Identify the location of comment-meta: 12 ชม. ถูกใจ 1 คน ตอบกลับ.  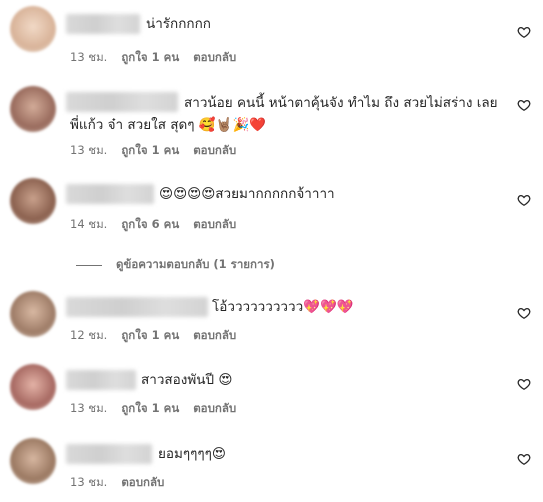
(160, 336).